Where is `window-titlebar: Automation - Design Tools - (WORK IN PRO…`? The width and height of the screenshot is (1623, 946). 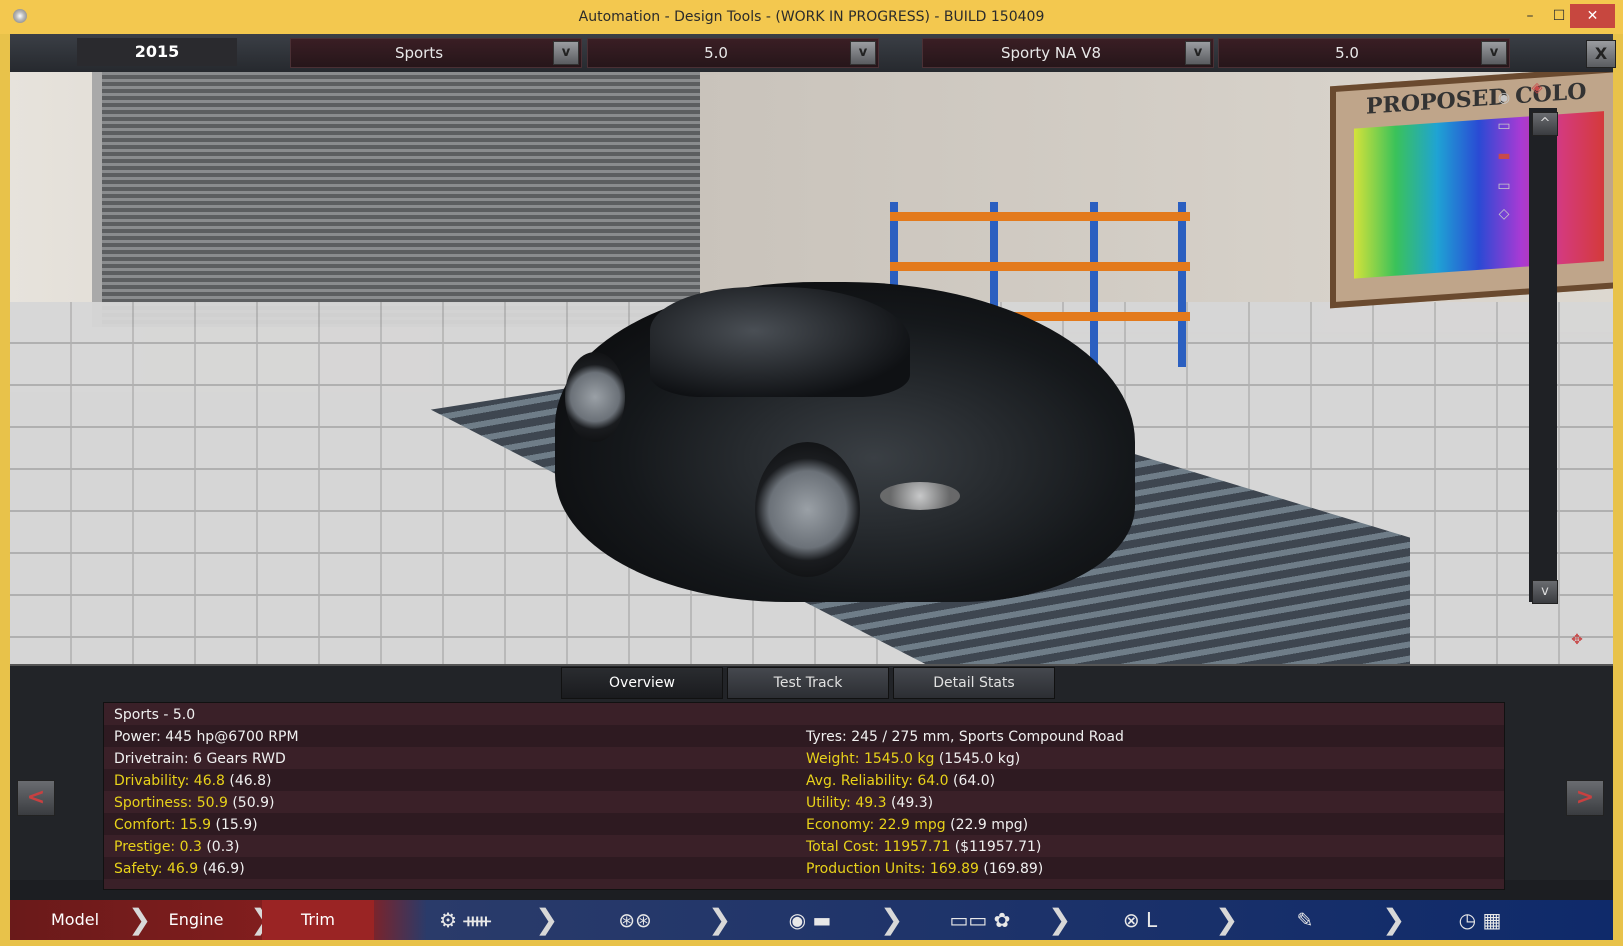
window-titlebar: Automation - Design Tools - (WORK IN PRO… is located at coordinates (811, 17).